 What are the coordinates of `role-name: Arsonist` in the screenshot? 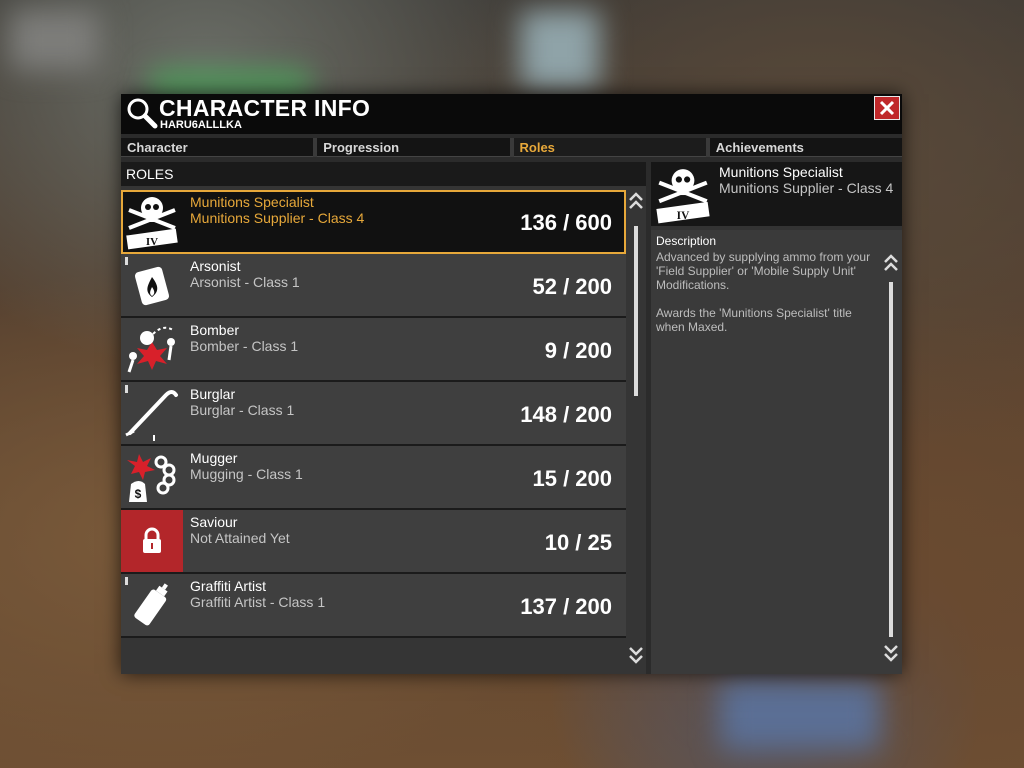 It's located at (215, 266).